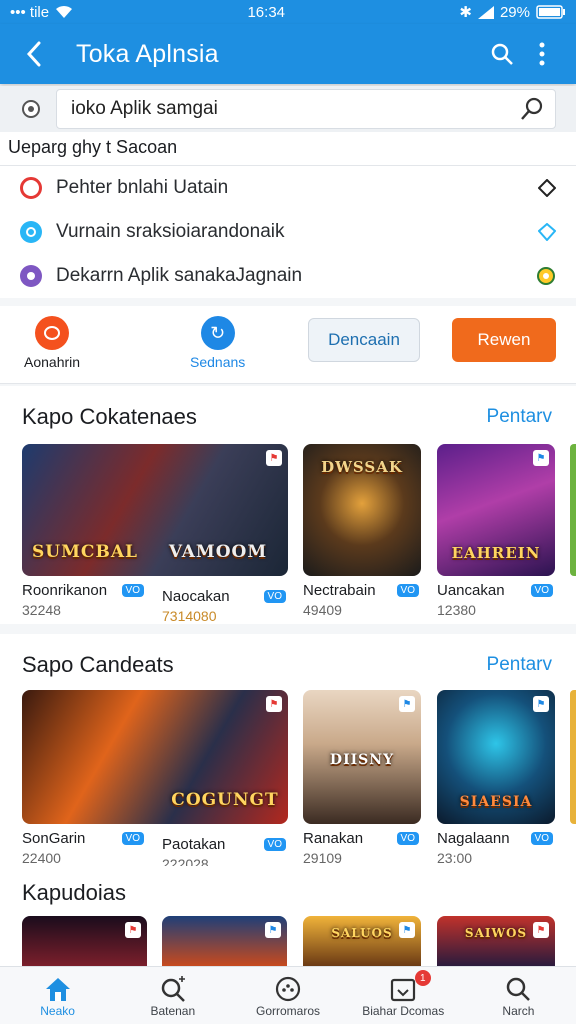 This screenshot has height=1024, width=576. I want to click on app-name: Uancakan, so click(471, 590).